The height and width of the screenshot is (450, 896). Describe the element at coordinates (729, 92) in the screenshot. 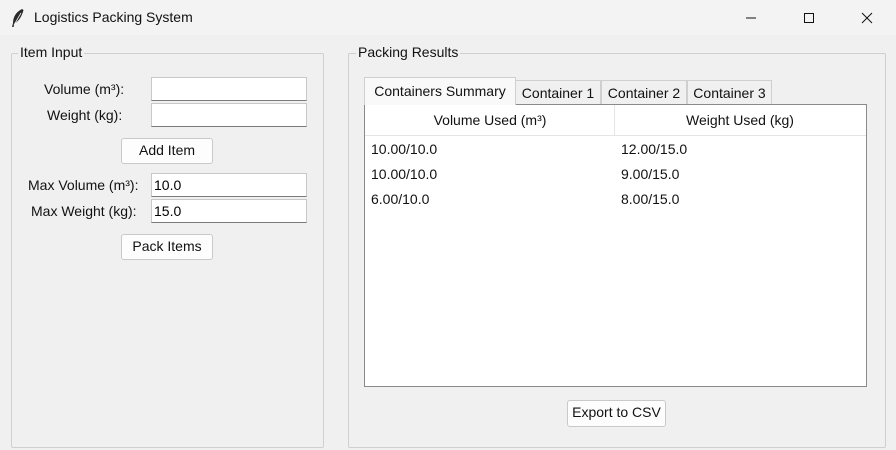

I see `tab-container-3: Container 3` at that location.